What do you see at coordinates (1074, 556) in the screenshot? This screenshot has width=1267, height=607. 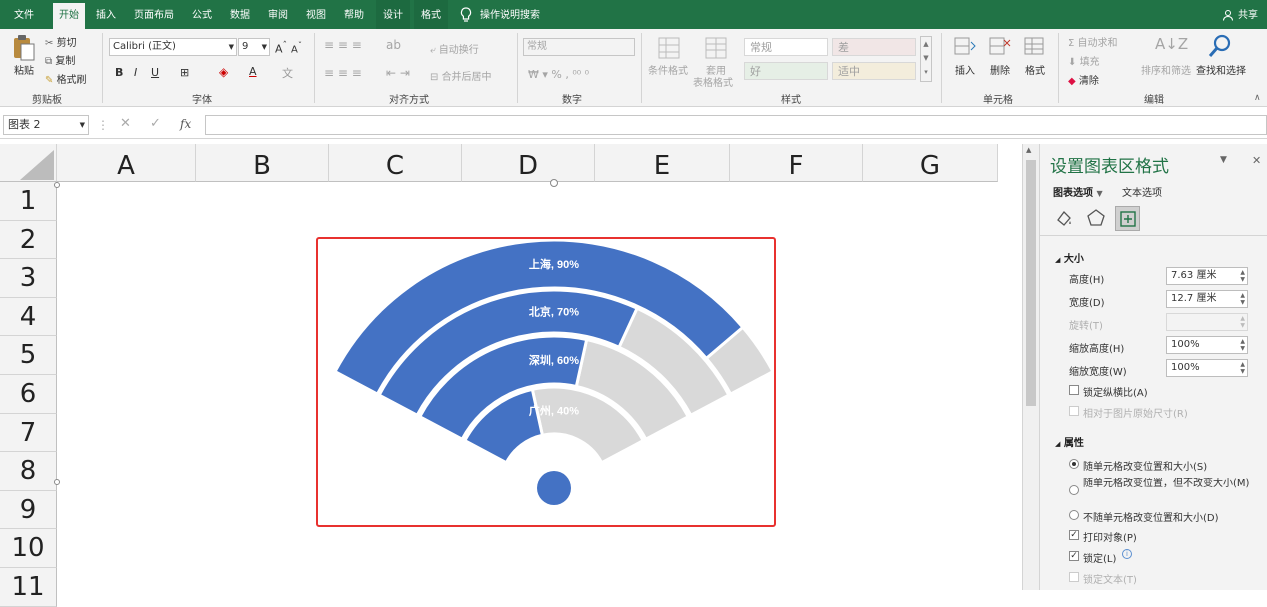 I see `locked-checkbox: ✓` at bounding box center [1074, 556].